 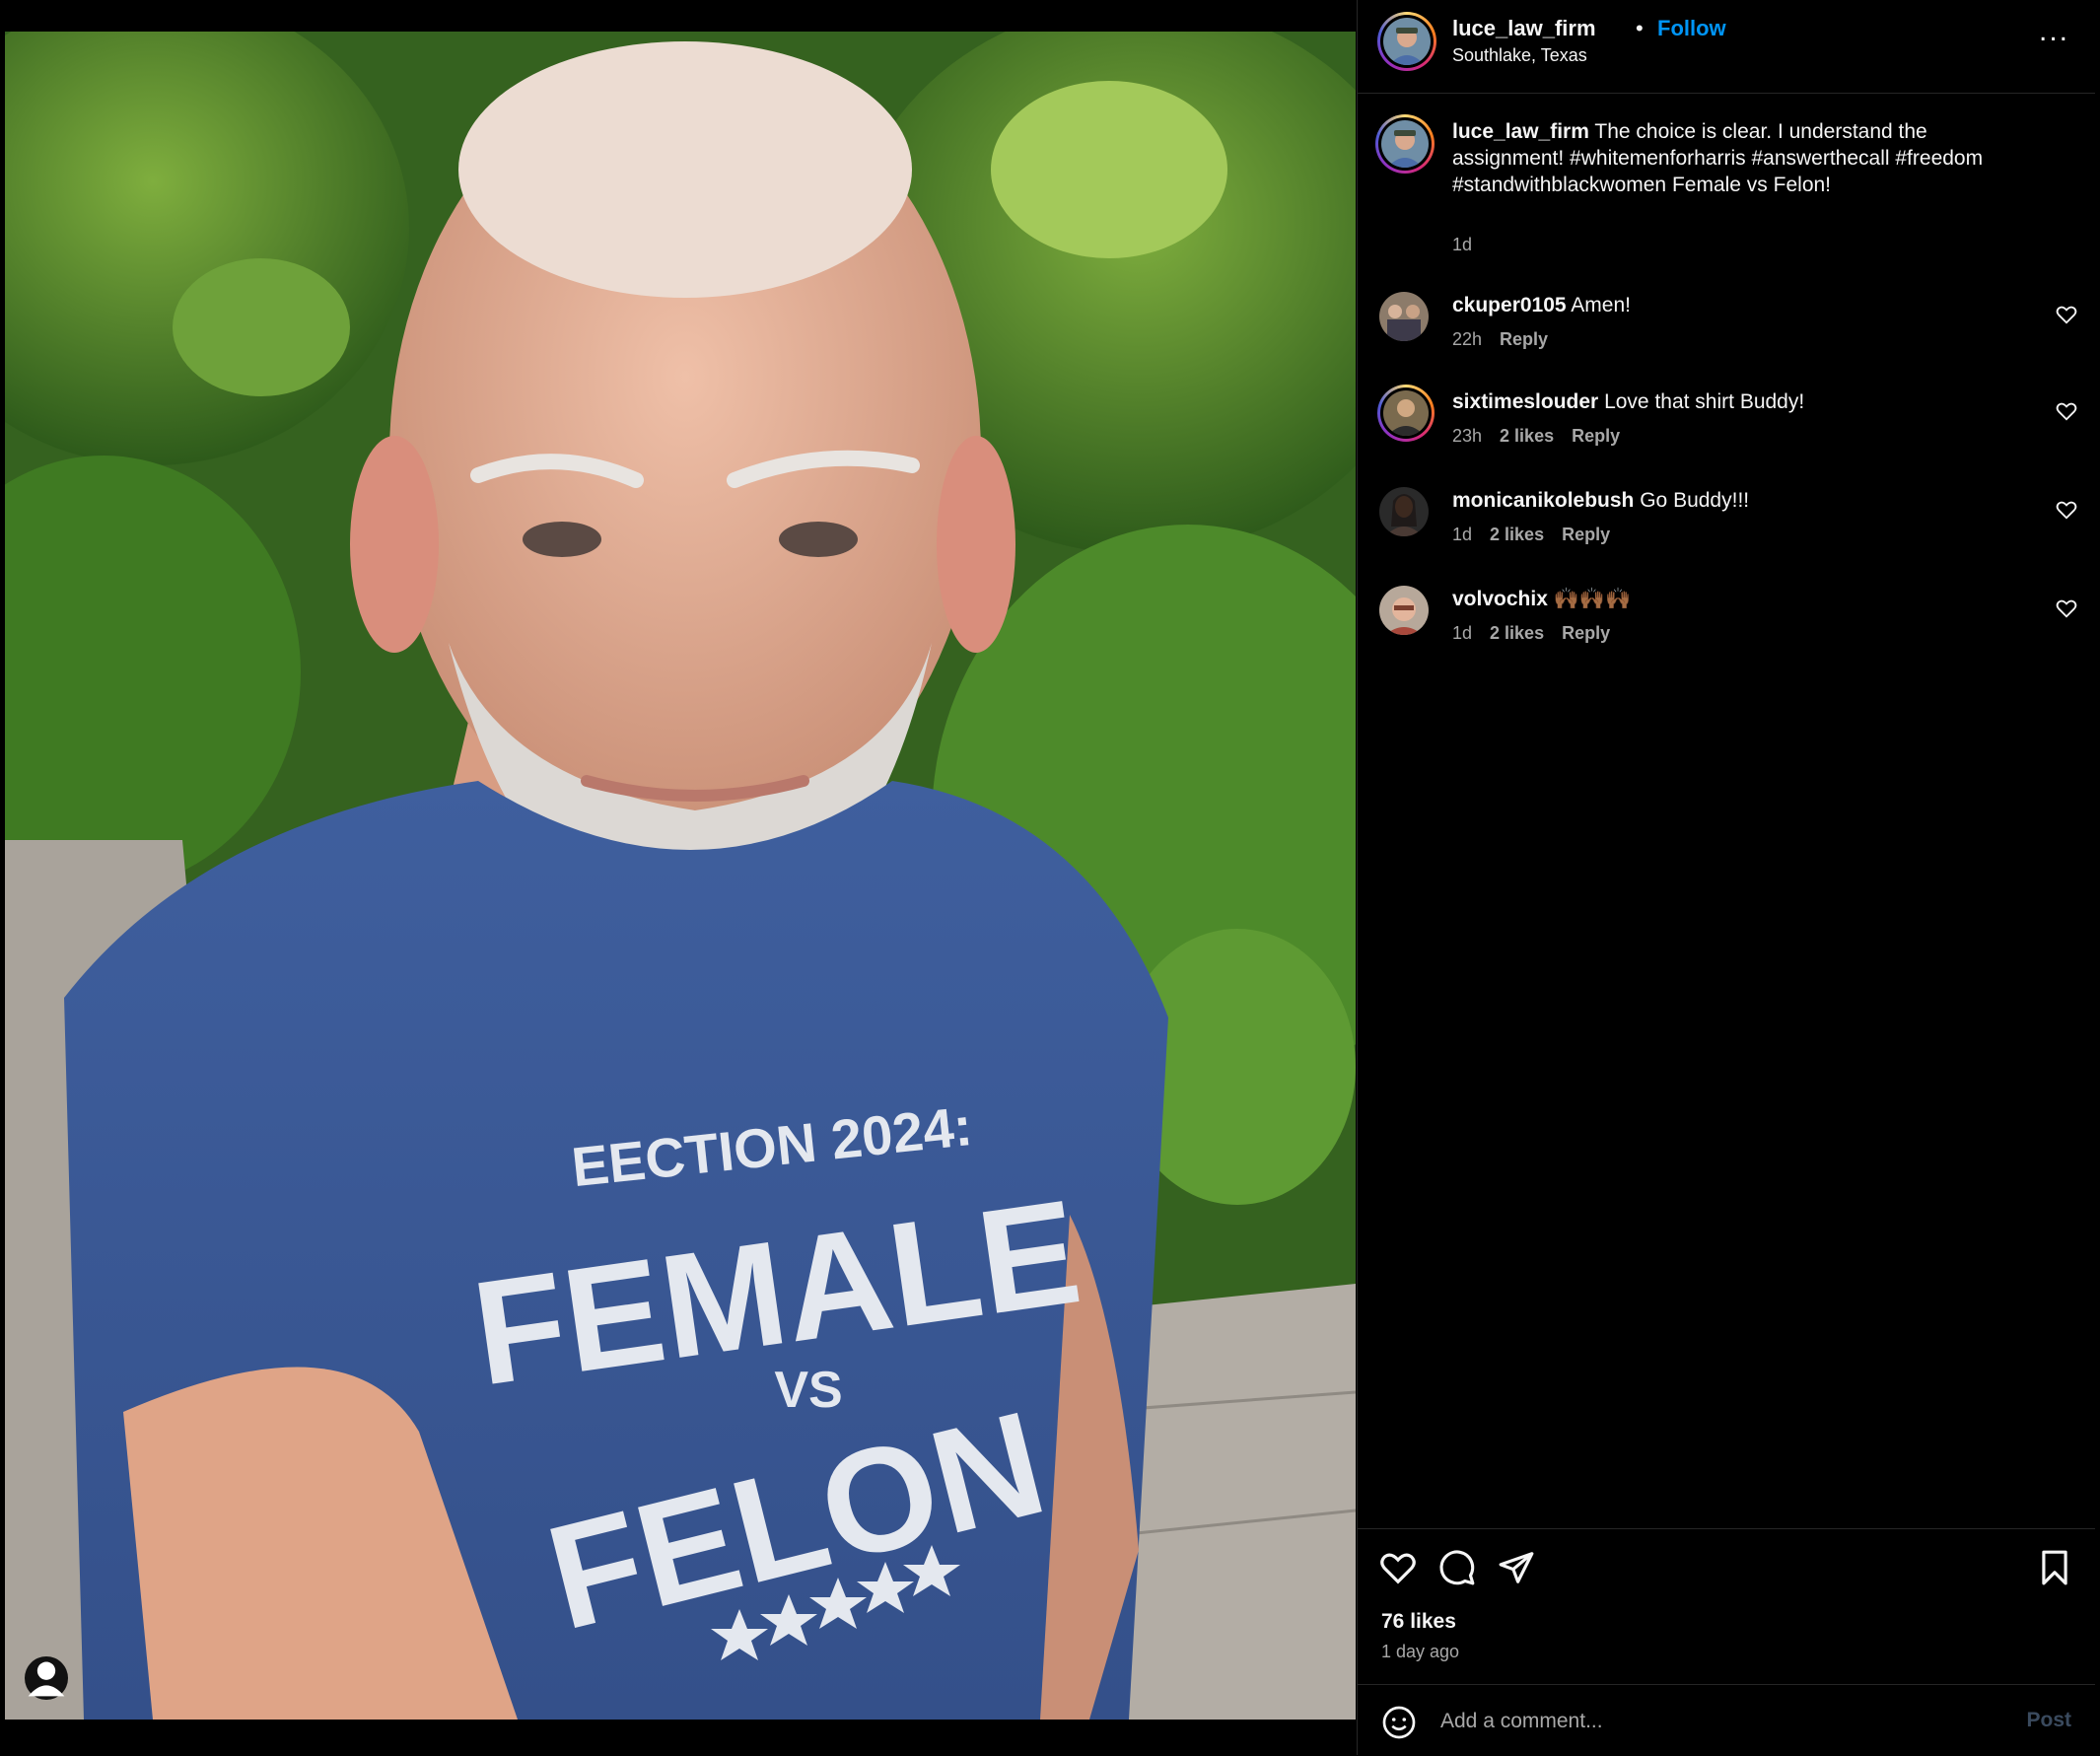 What do you see at coordinates (1509, 305) in the screenshot?
I see `comment-username: ckuper0105` at bounding box center [1509, 305].